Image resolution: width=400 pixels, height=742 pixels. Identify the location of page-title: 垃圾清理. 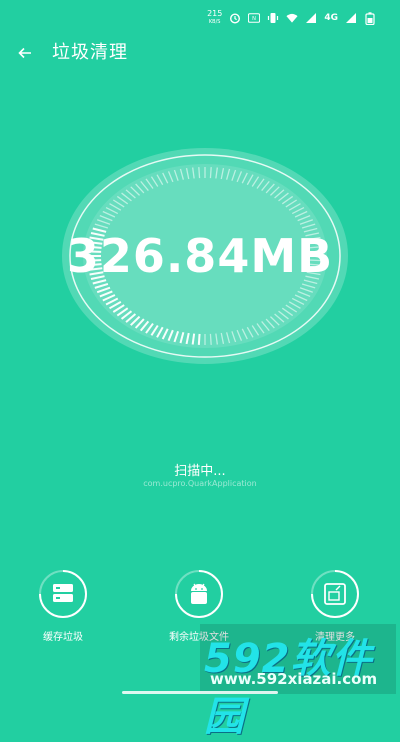
(90, 52).